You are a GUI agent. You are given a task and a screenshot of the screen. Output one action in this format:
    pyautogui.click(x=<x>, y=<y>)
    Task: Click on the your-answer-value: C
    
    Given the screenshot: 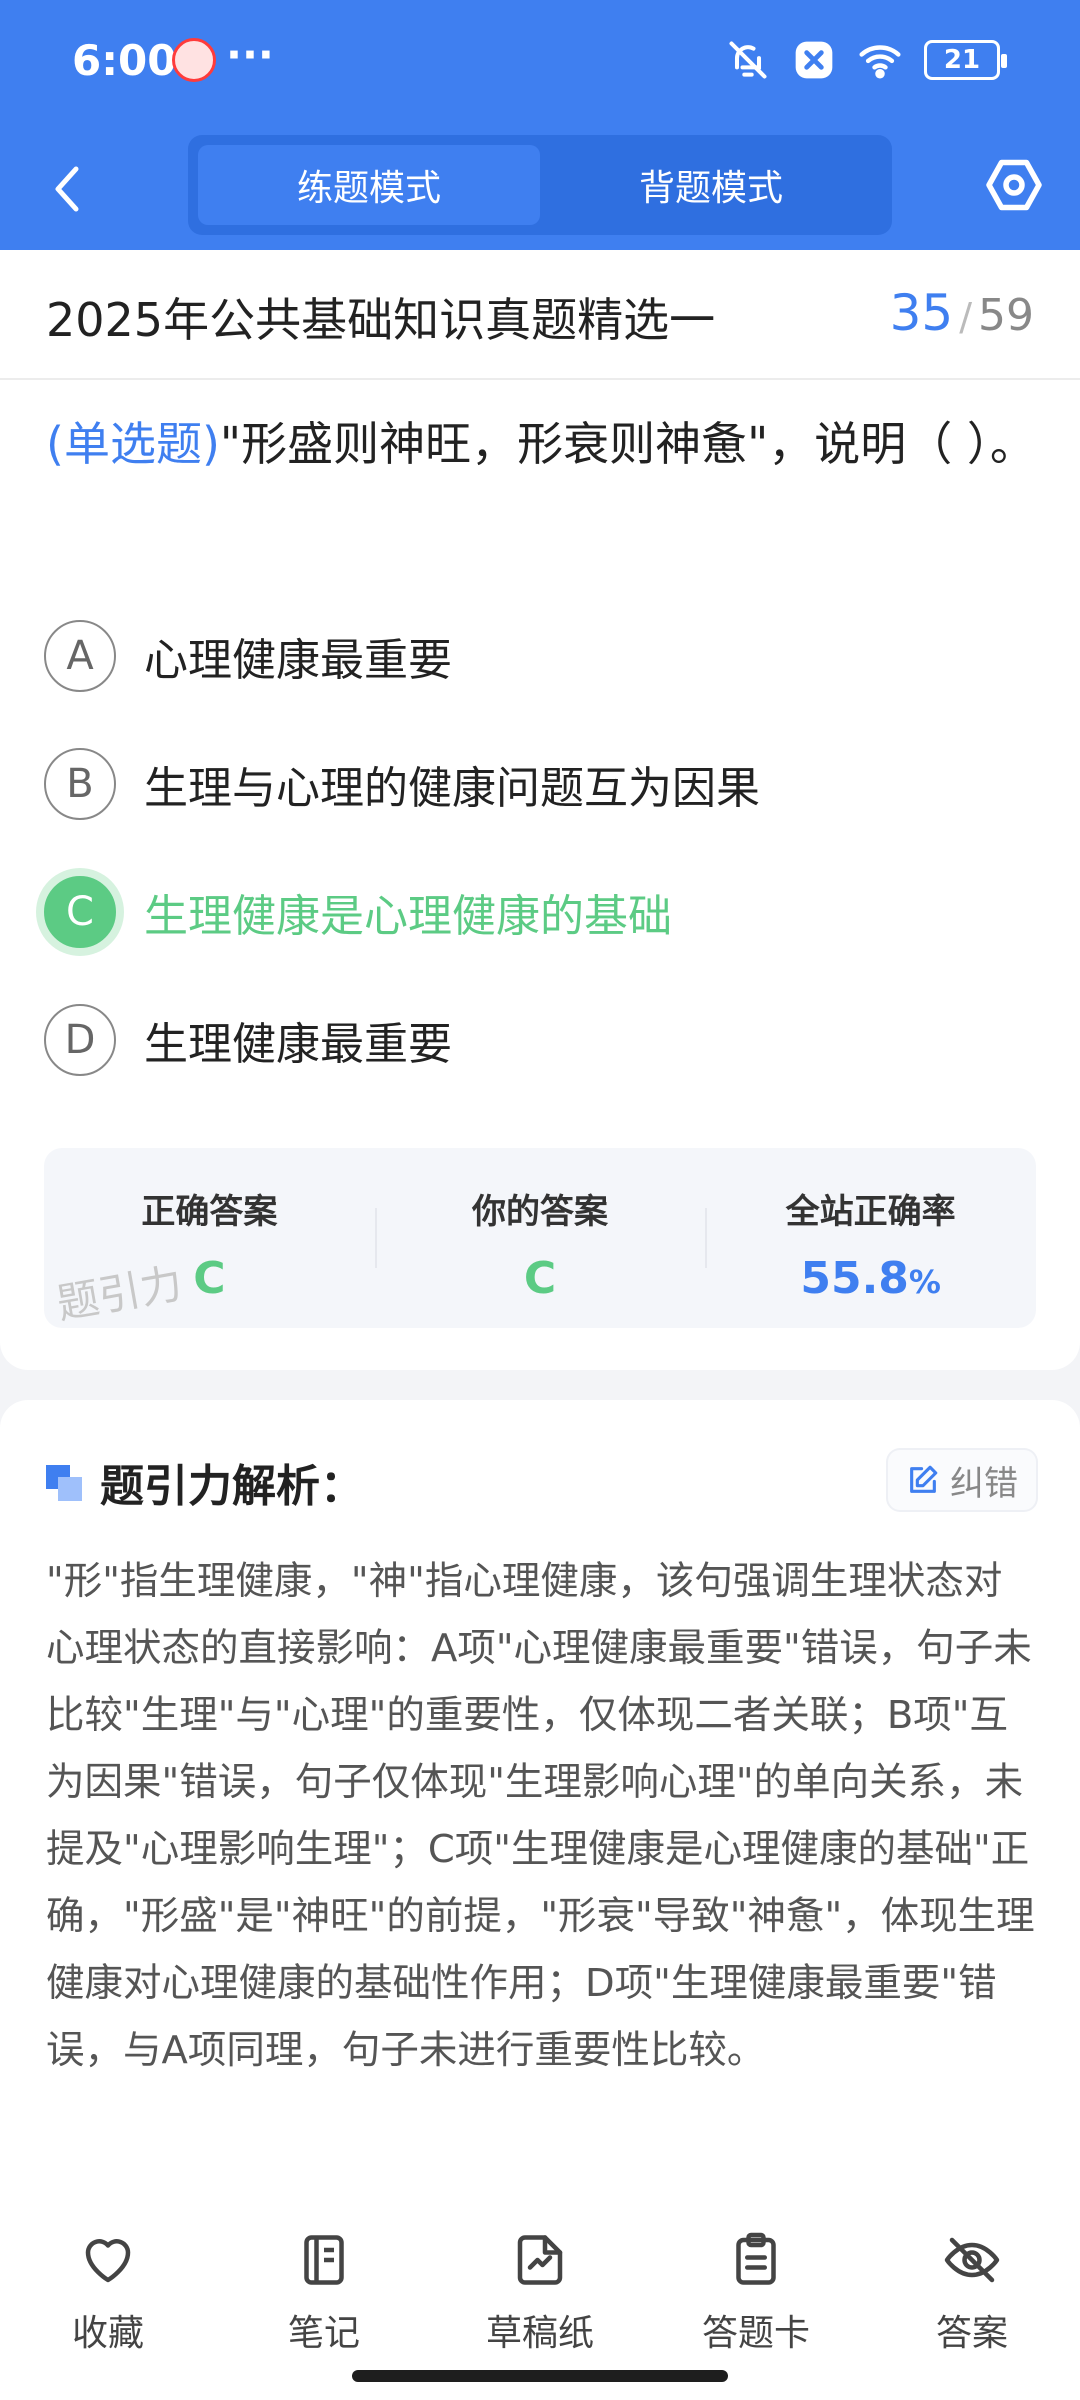 What is the action you would take?
    pyautogui.click(x=540, y=1278)
    